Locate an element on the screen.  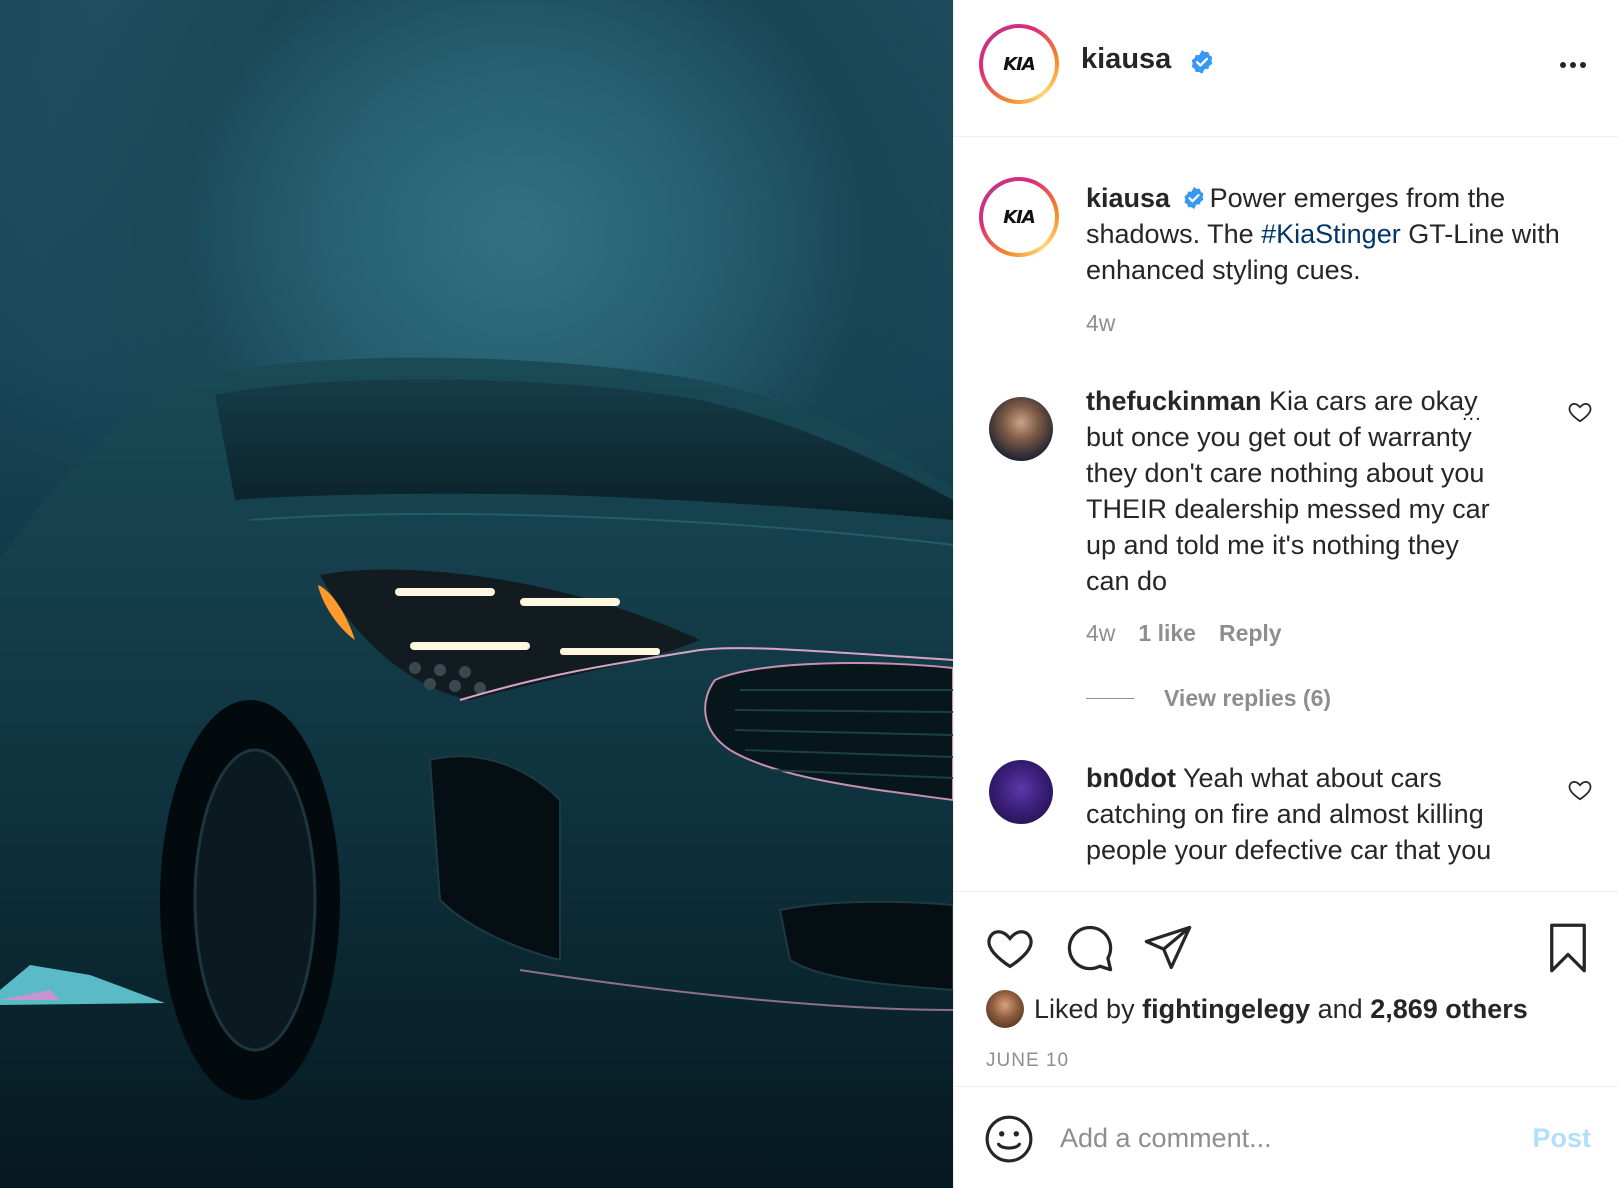
caption-avatar: KIA is located at coordinates (1019, 217).